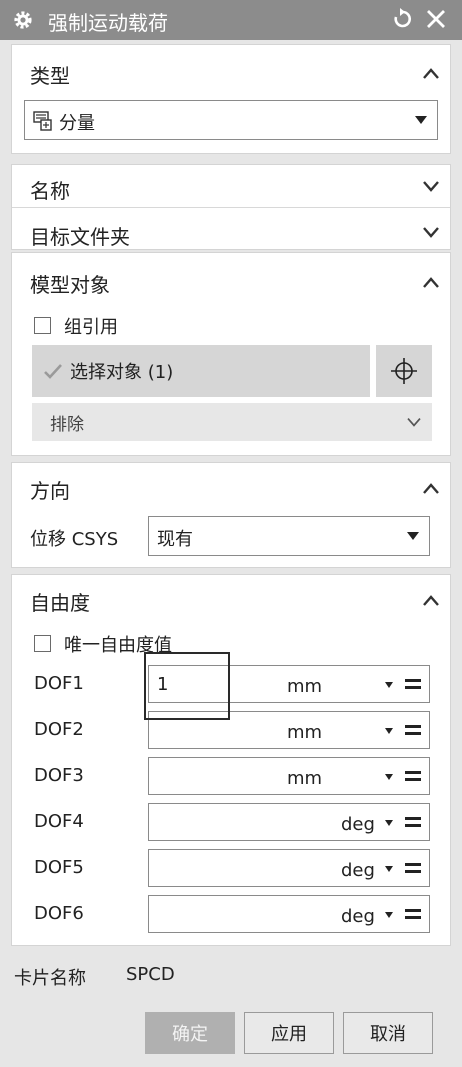 This screenshot has height=1067, width=462. What do you see at coordinates (70, 285) in the screenshot?
I see `model-object-title: 模型对象` at bounding box center [70, 285].